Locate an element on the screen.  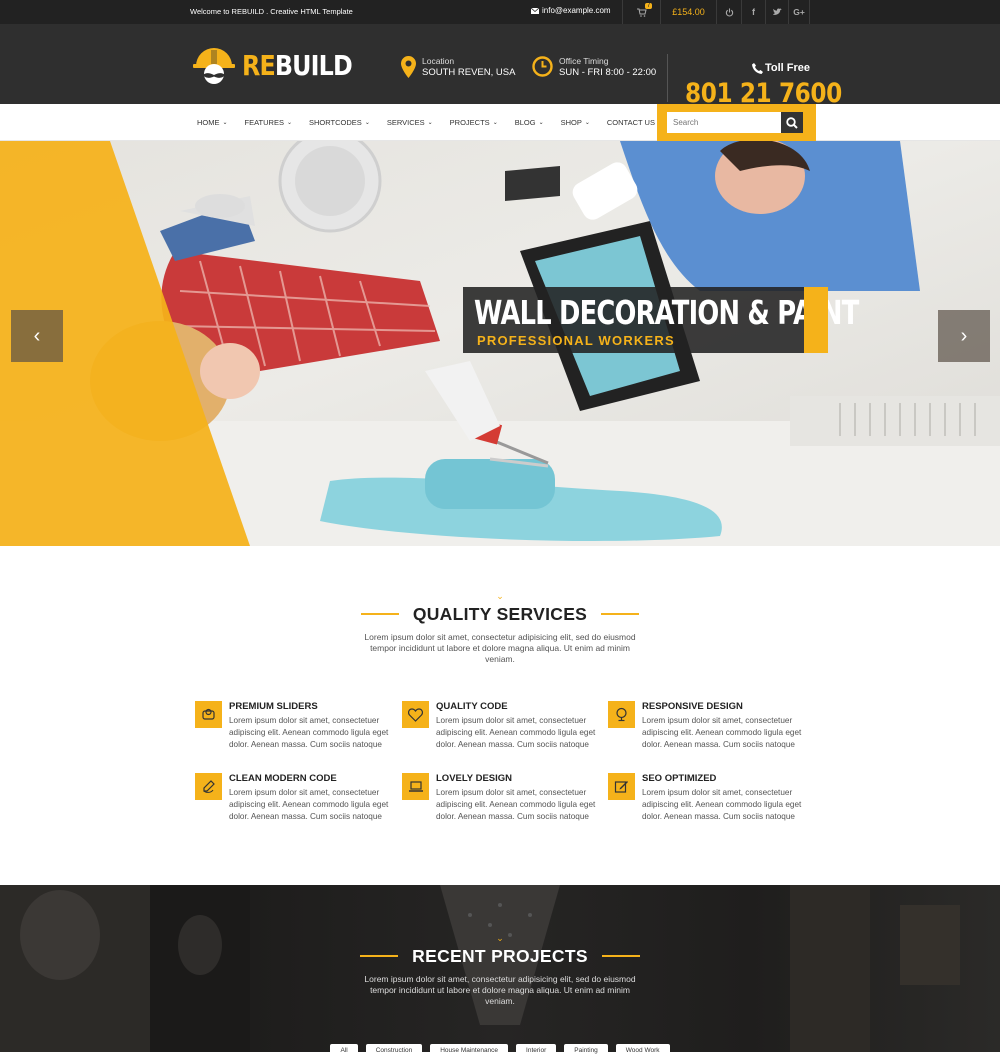
timing-value: SUN - FRI 8:00 - 22:00 is located at coordinates (608, 72).